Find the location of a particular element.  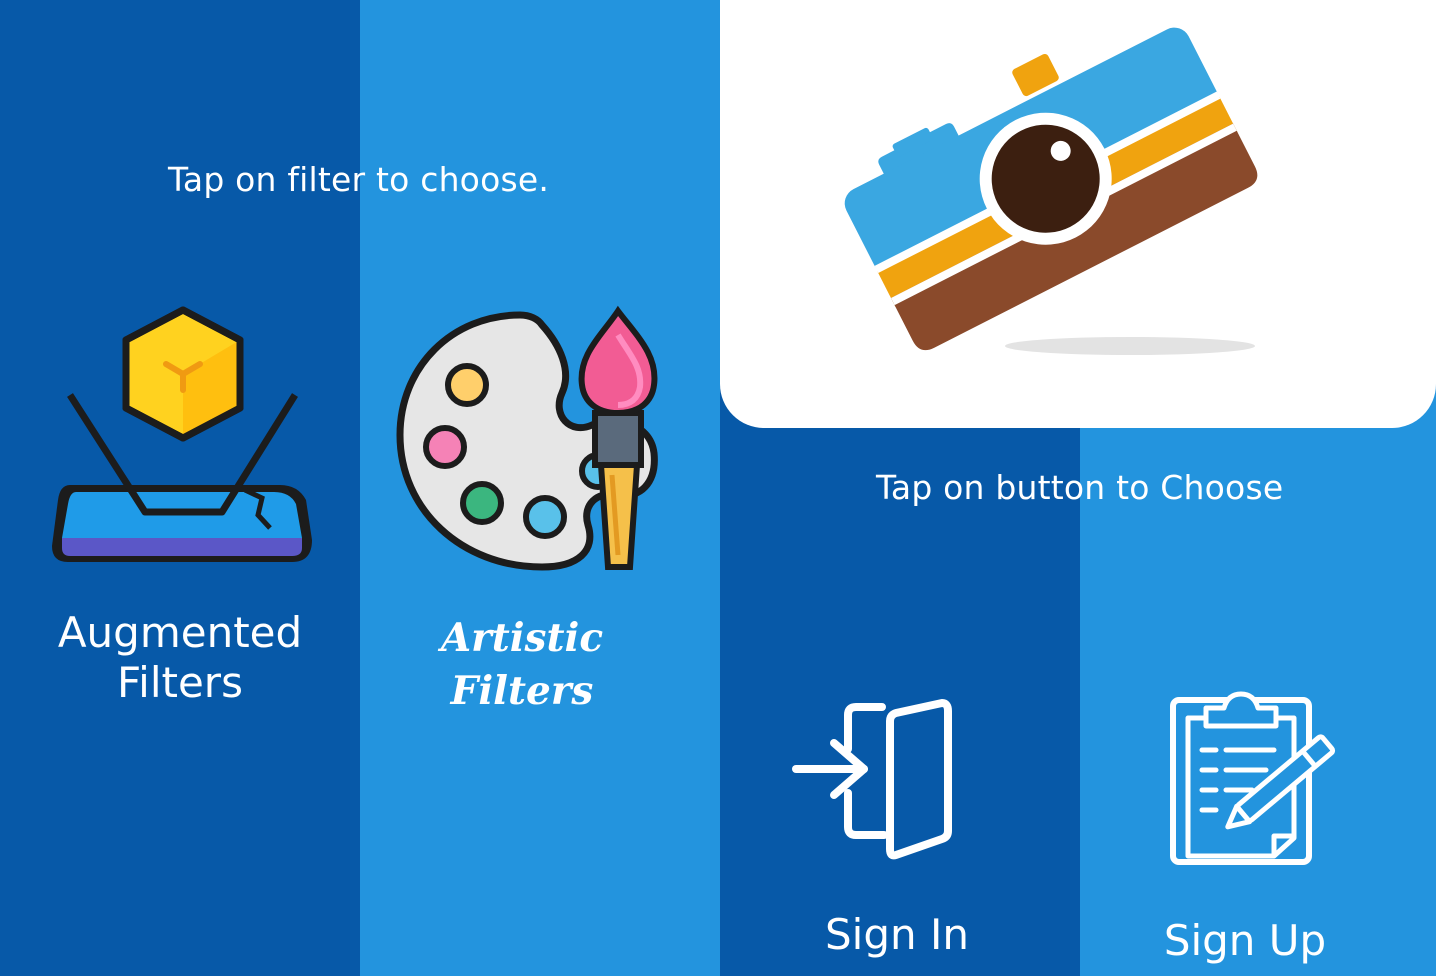

augmented-filters-label: Augmented Filters is located at coordinates (180, 657).